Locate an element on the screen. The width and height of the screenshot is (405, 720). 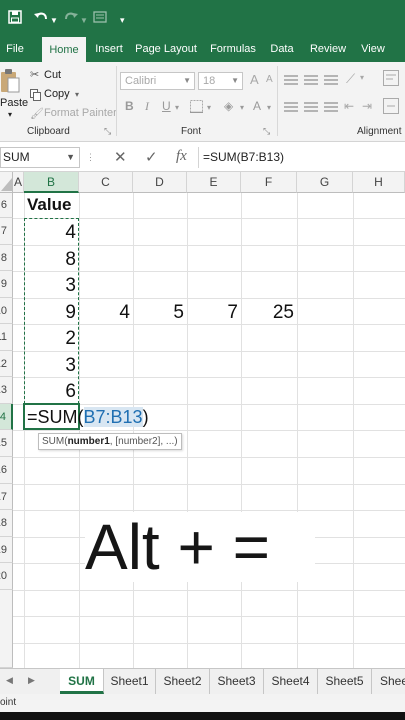
save-icon is located at coordinates (15, 18).